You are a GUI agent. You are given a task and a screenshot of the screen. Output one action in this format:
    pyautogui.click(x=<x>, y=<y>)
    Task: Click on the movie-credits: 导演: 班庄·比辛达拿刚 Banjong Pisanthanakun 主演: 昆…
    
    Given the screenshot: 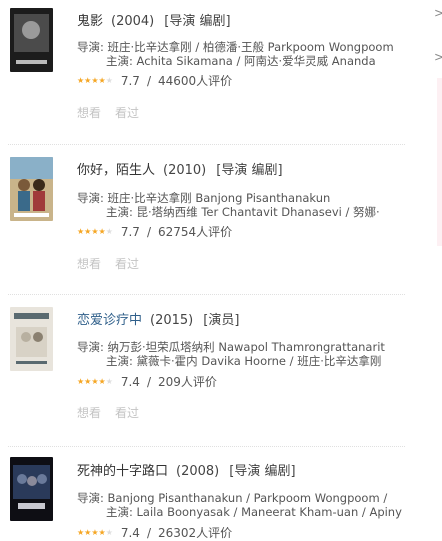 What is the action you would take?
    pyautogui.click(x=239, y=205)
    